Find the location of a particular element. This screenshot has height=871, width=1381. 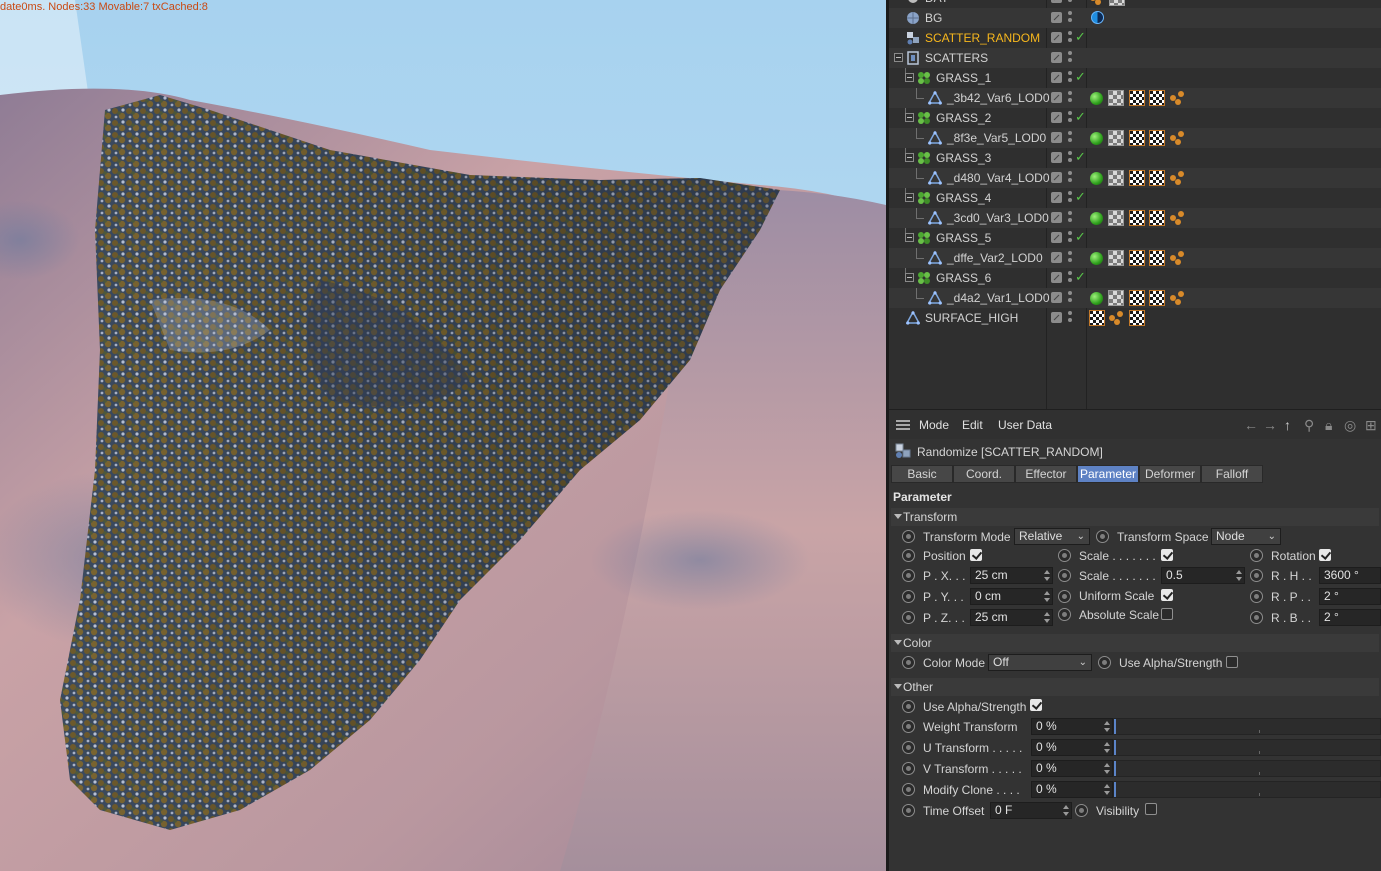

background-tag-icon is located at coordinates (1097, 17).